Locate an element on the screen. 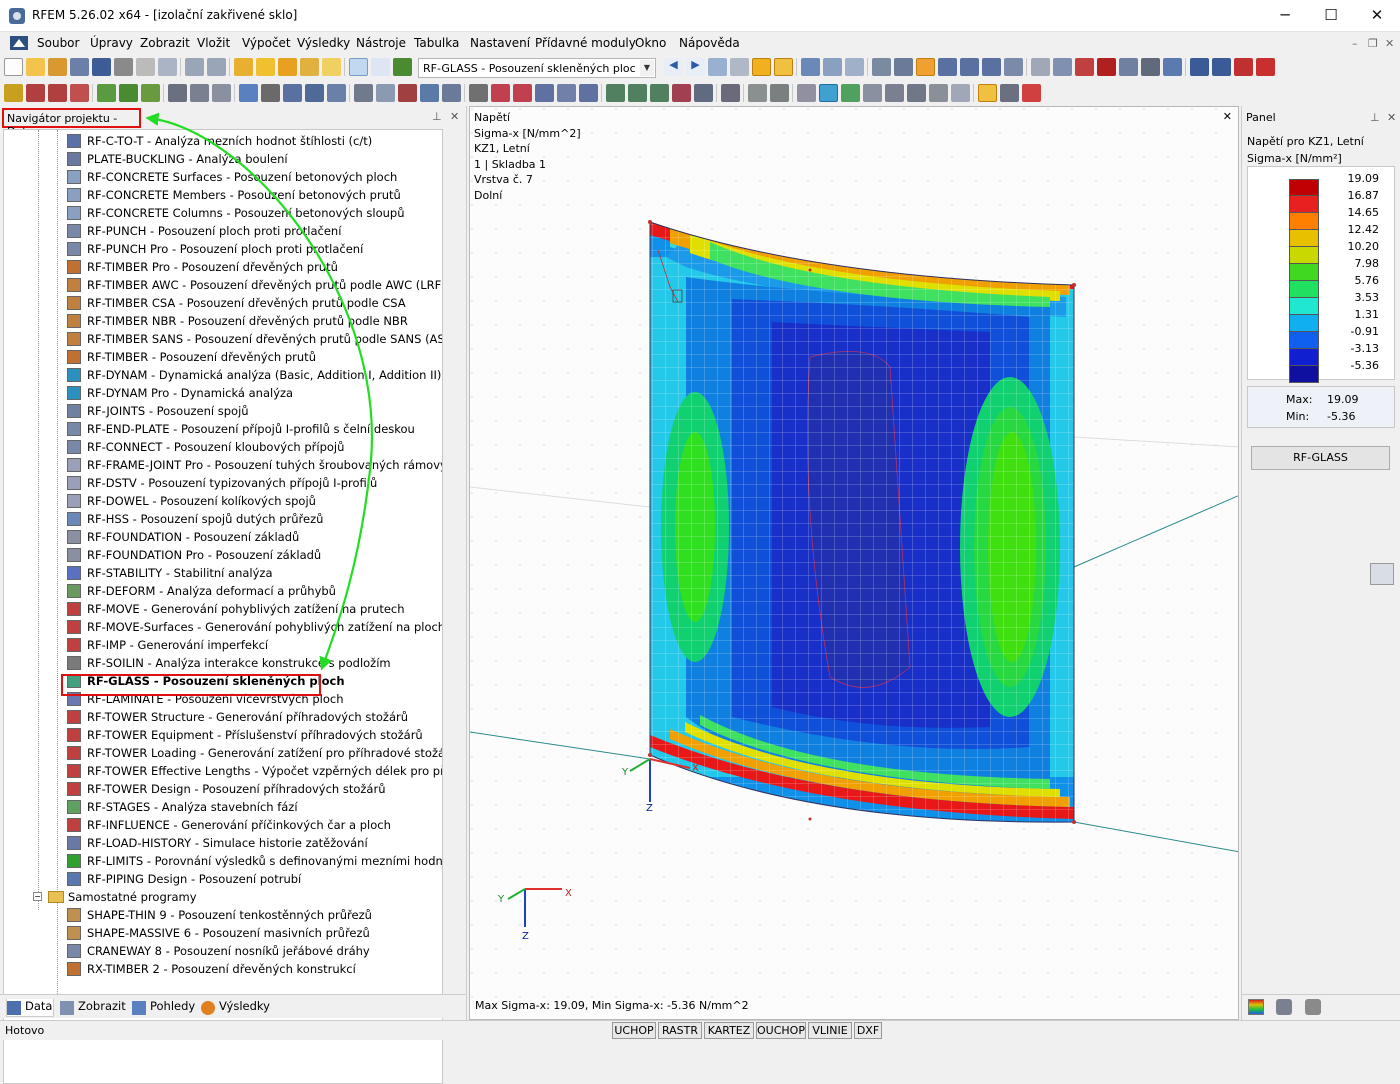 The width and height of the screenshot is (1400, 1084). sections-icon is located at coordinates (854, 67).